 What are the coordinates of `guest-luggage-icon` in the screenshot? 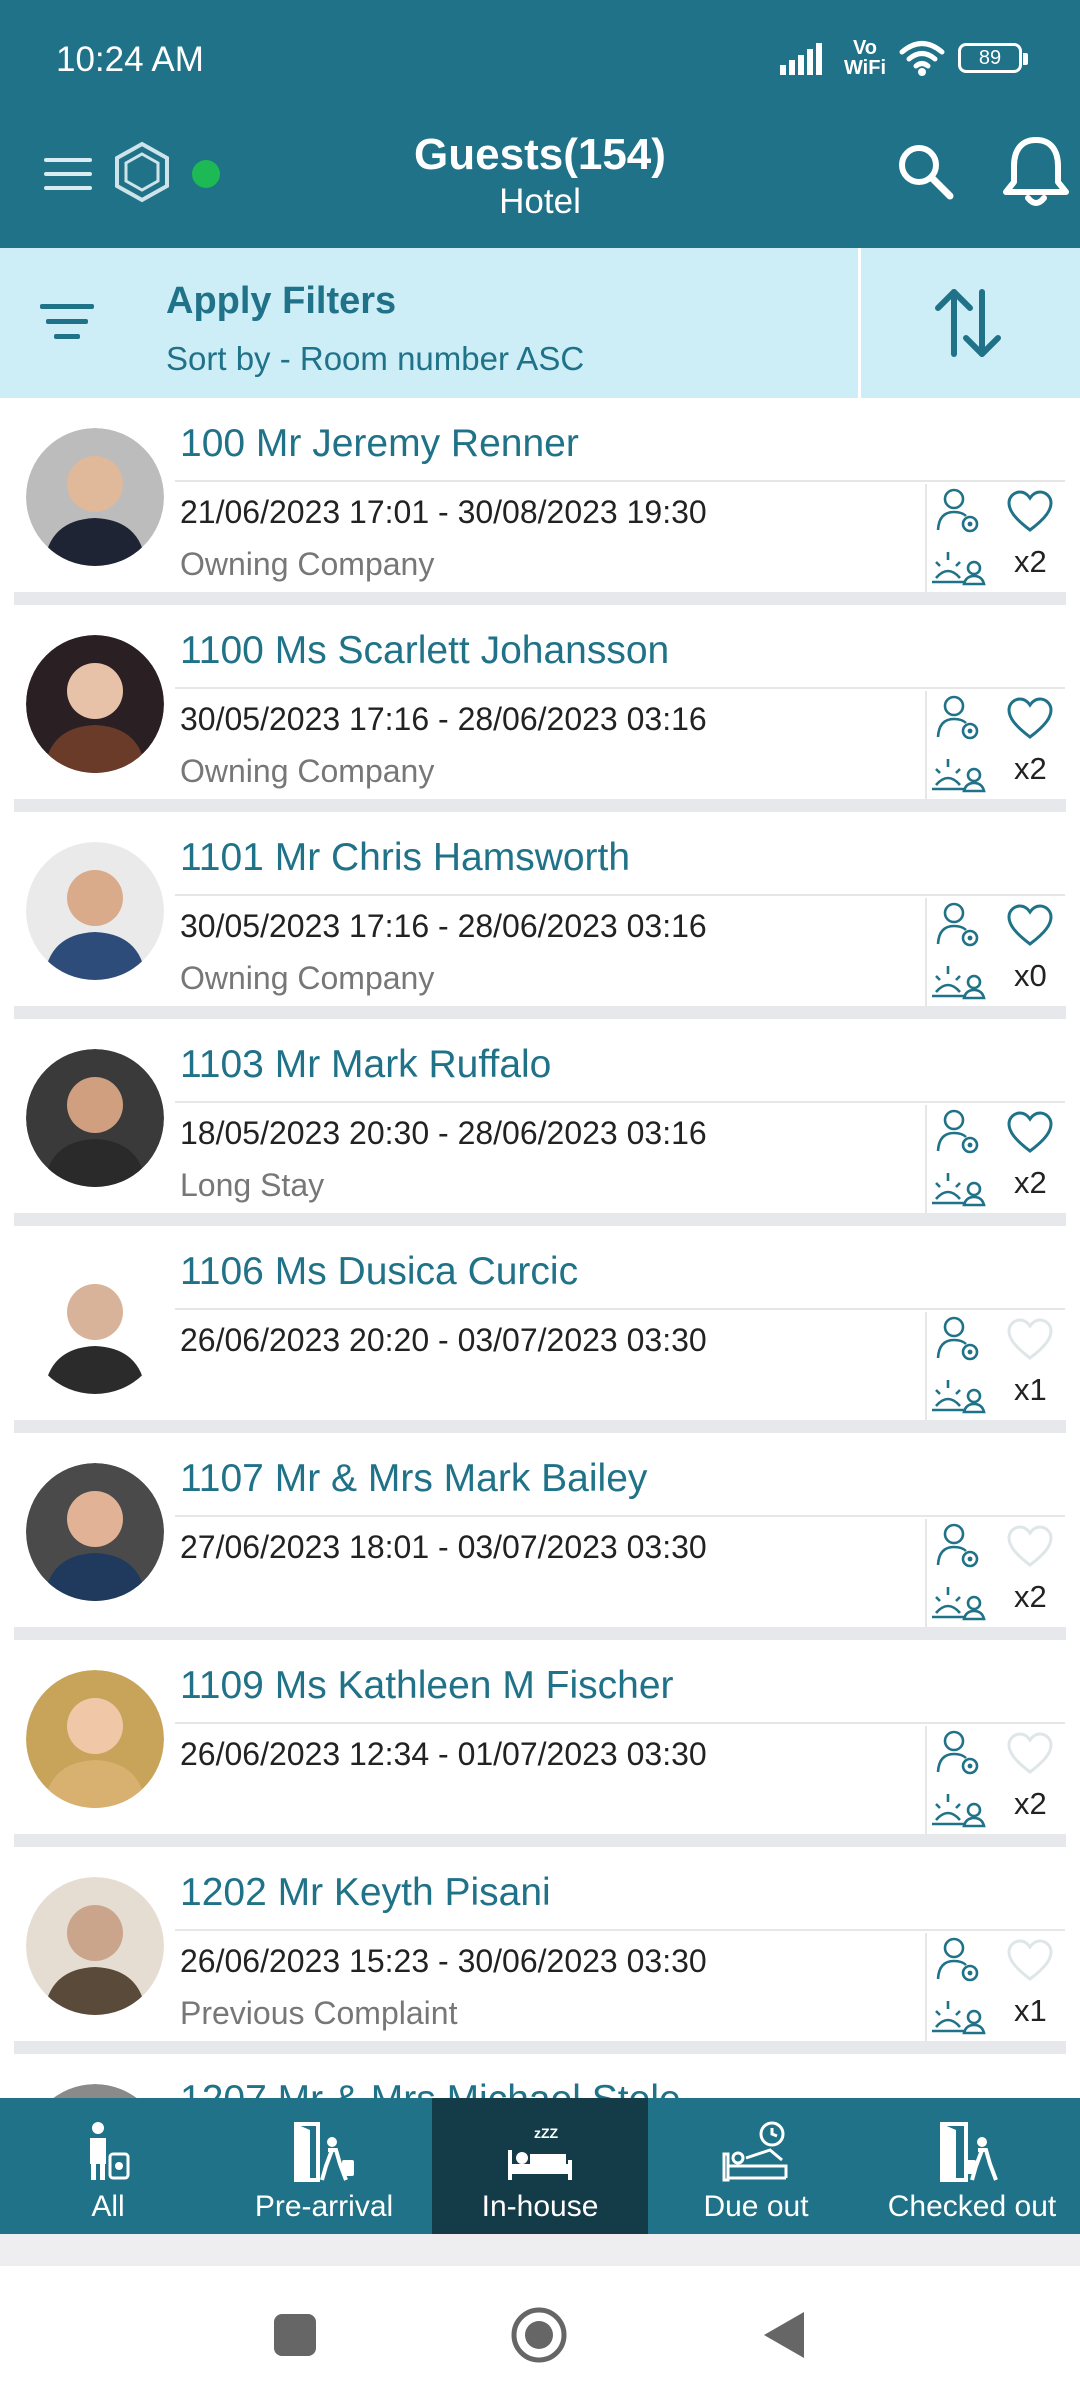 It's located at (110, 2151).